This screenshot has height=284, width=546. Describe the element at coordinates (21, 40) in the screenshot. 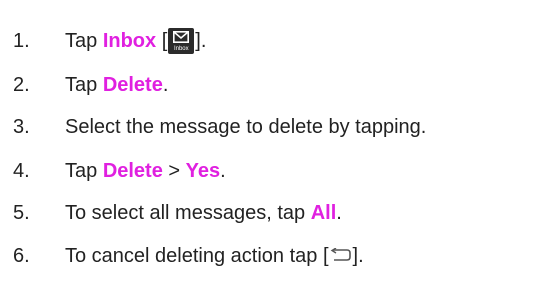

I see `step-number: 1.` at that location.